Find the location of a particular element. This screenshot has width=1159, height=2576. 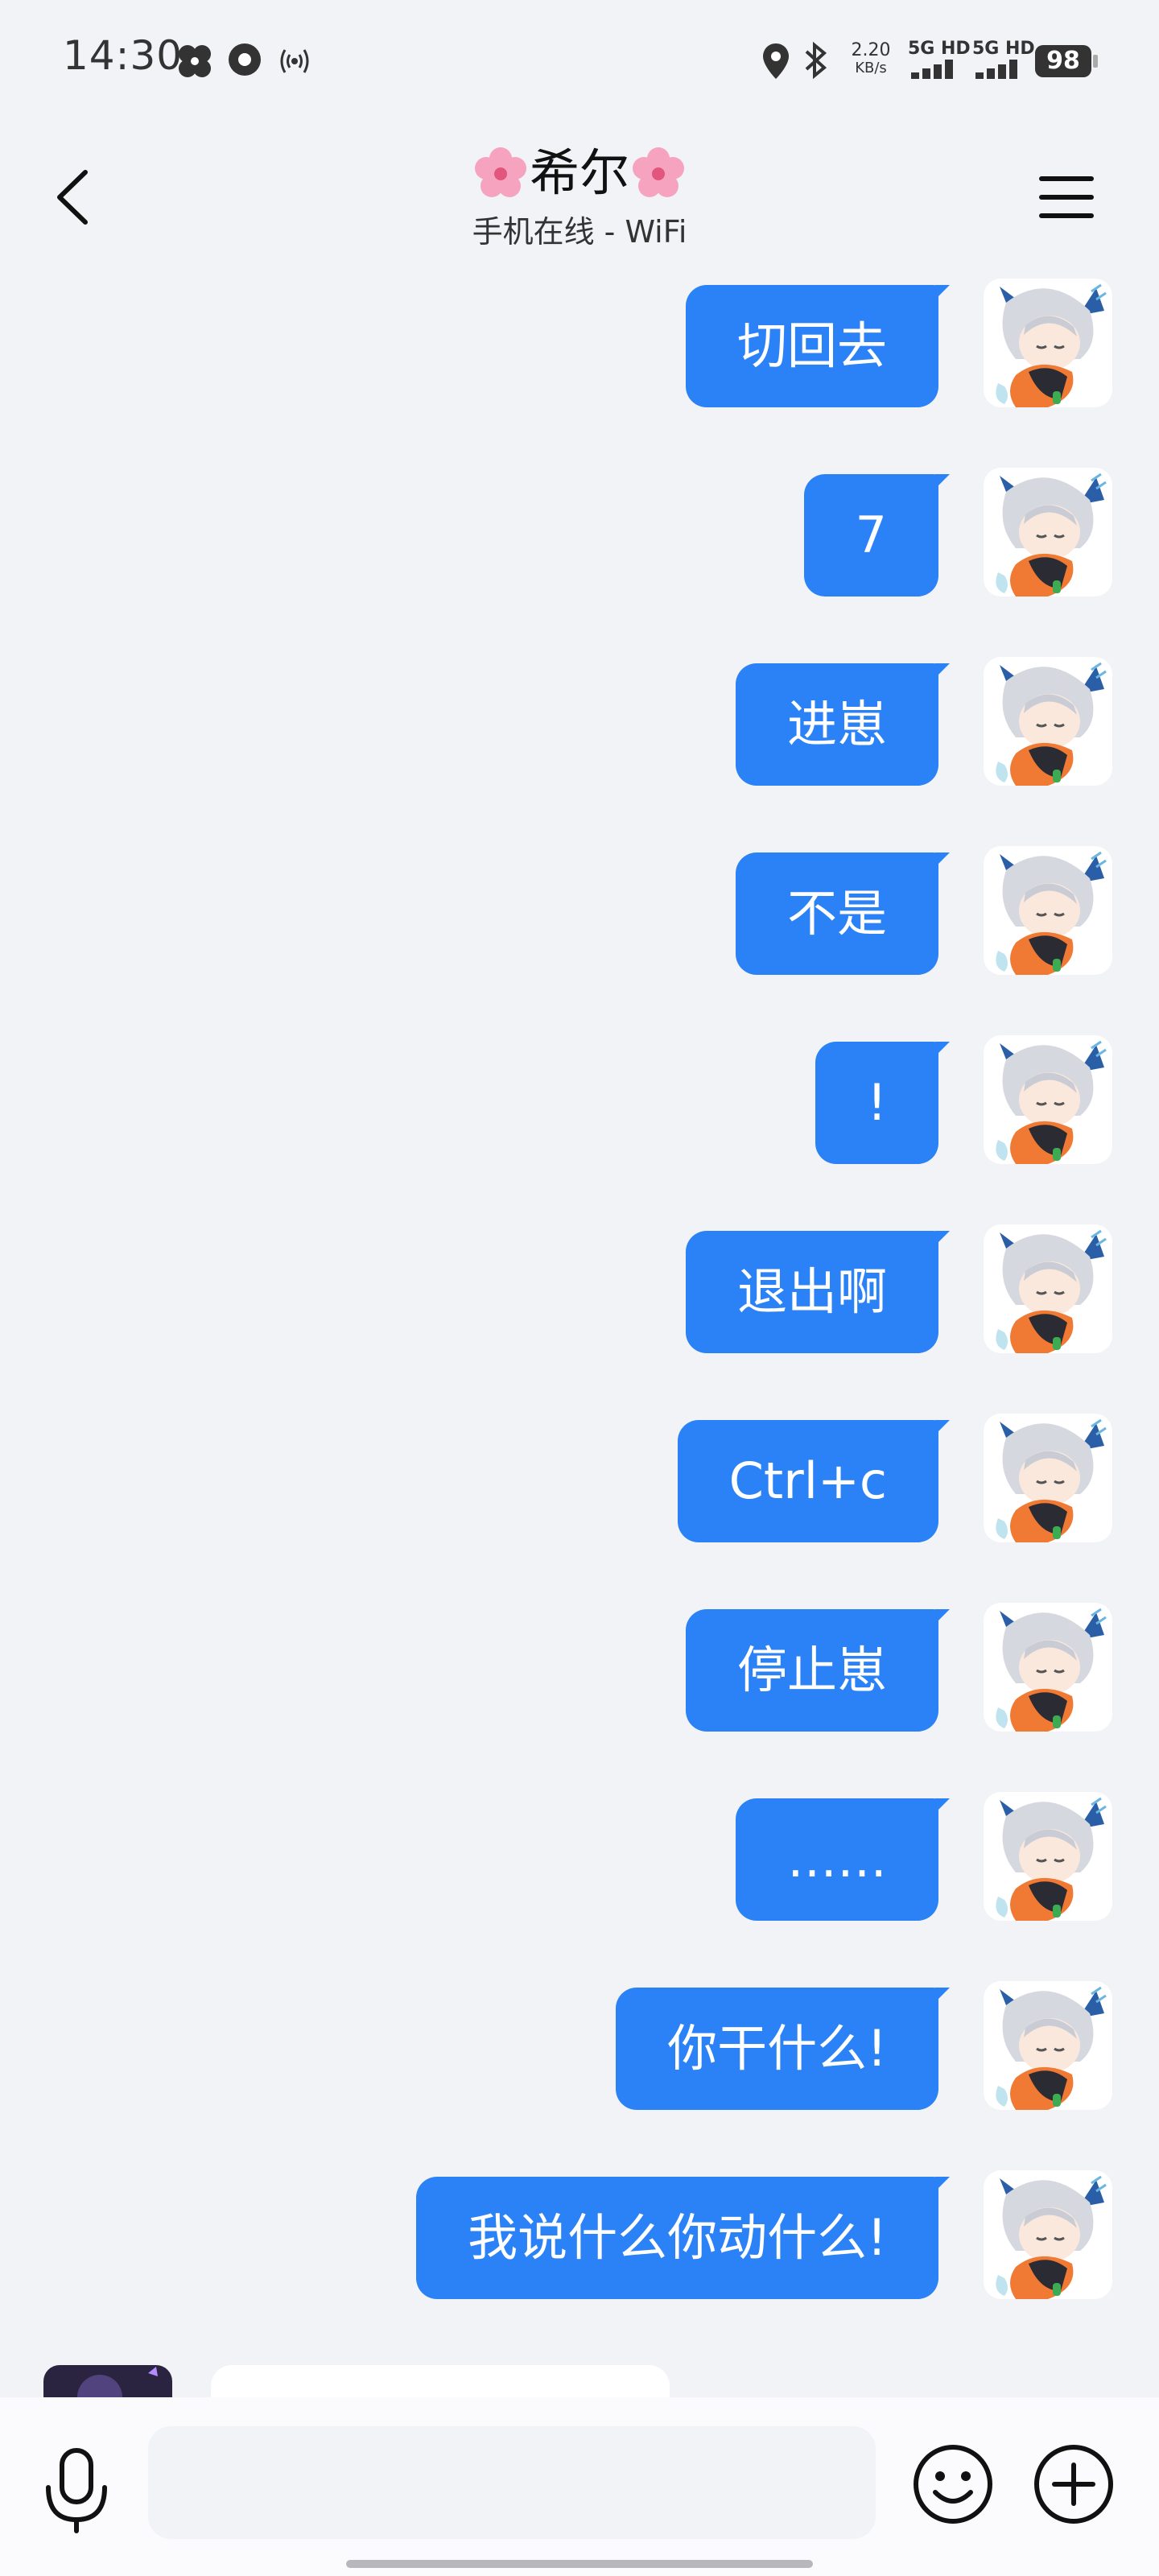

input-bar is located at coordinates (579, 2486).